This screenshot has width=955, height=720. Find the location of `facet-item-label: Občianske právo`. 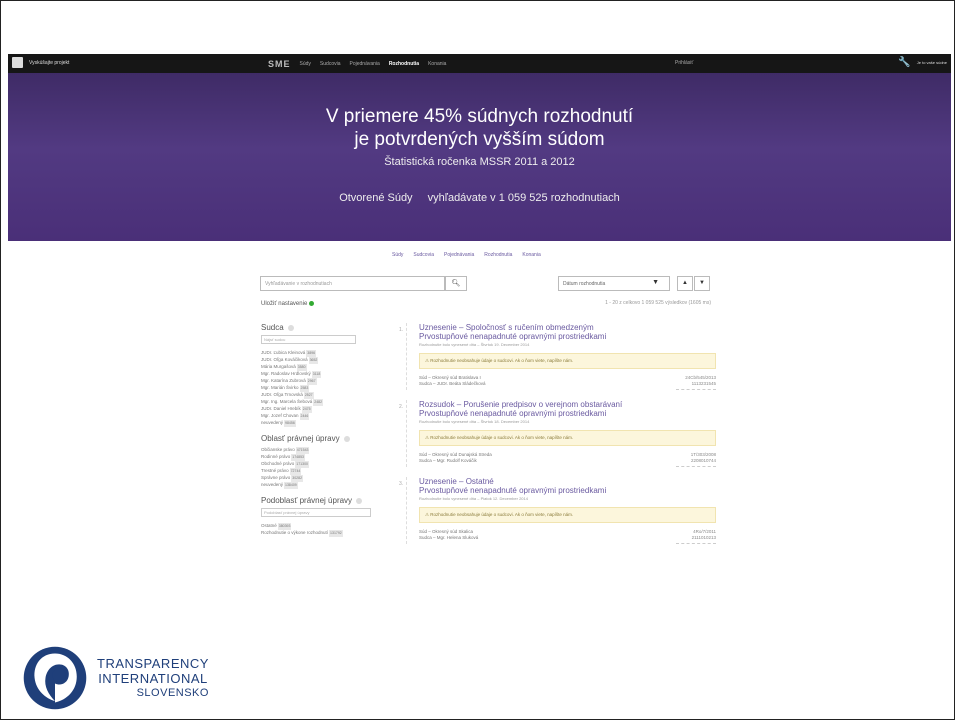

facet-item-label: Občianske právo is located at coordinates (278, 449).